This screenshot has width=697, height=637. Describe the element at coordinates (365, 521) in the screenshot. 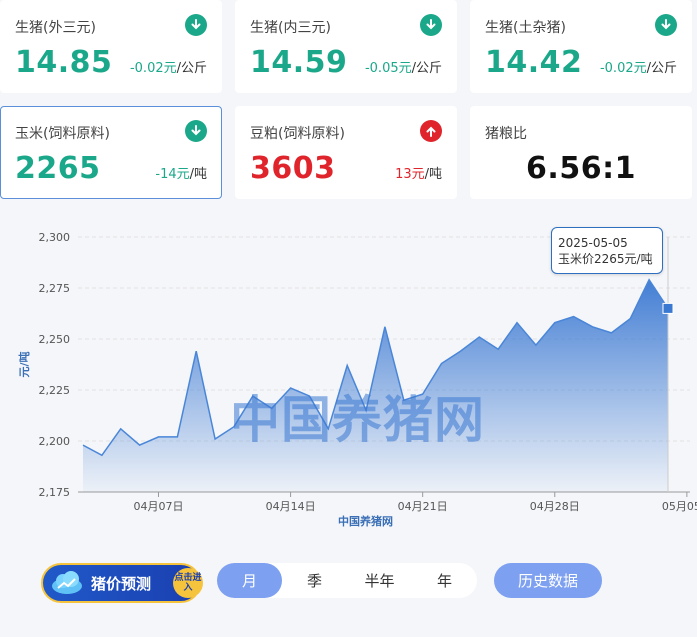

I see `x-axis-label: 中国养猪网` at that location.